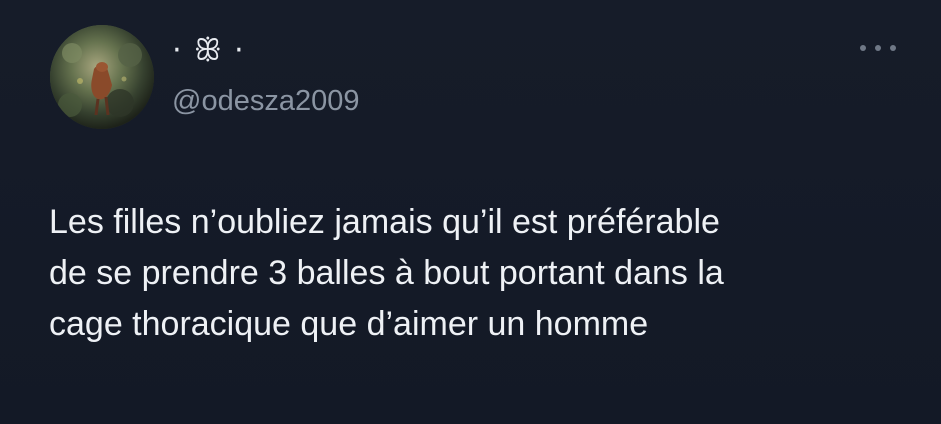 The width and height of the screenshot is (941, 424). What do you see at coordinates (209, 51) in the screenshot?
I see `display-name: ⋅ ꕥ ⋅` at bounding box center [209, 51].